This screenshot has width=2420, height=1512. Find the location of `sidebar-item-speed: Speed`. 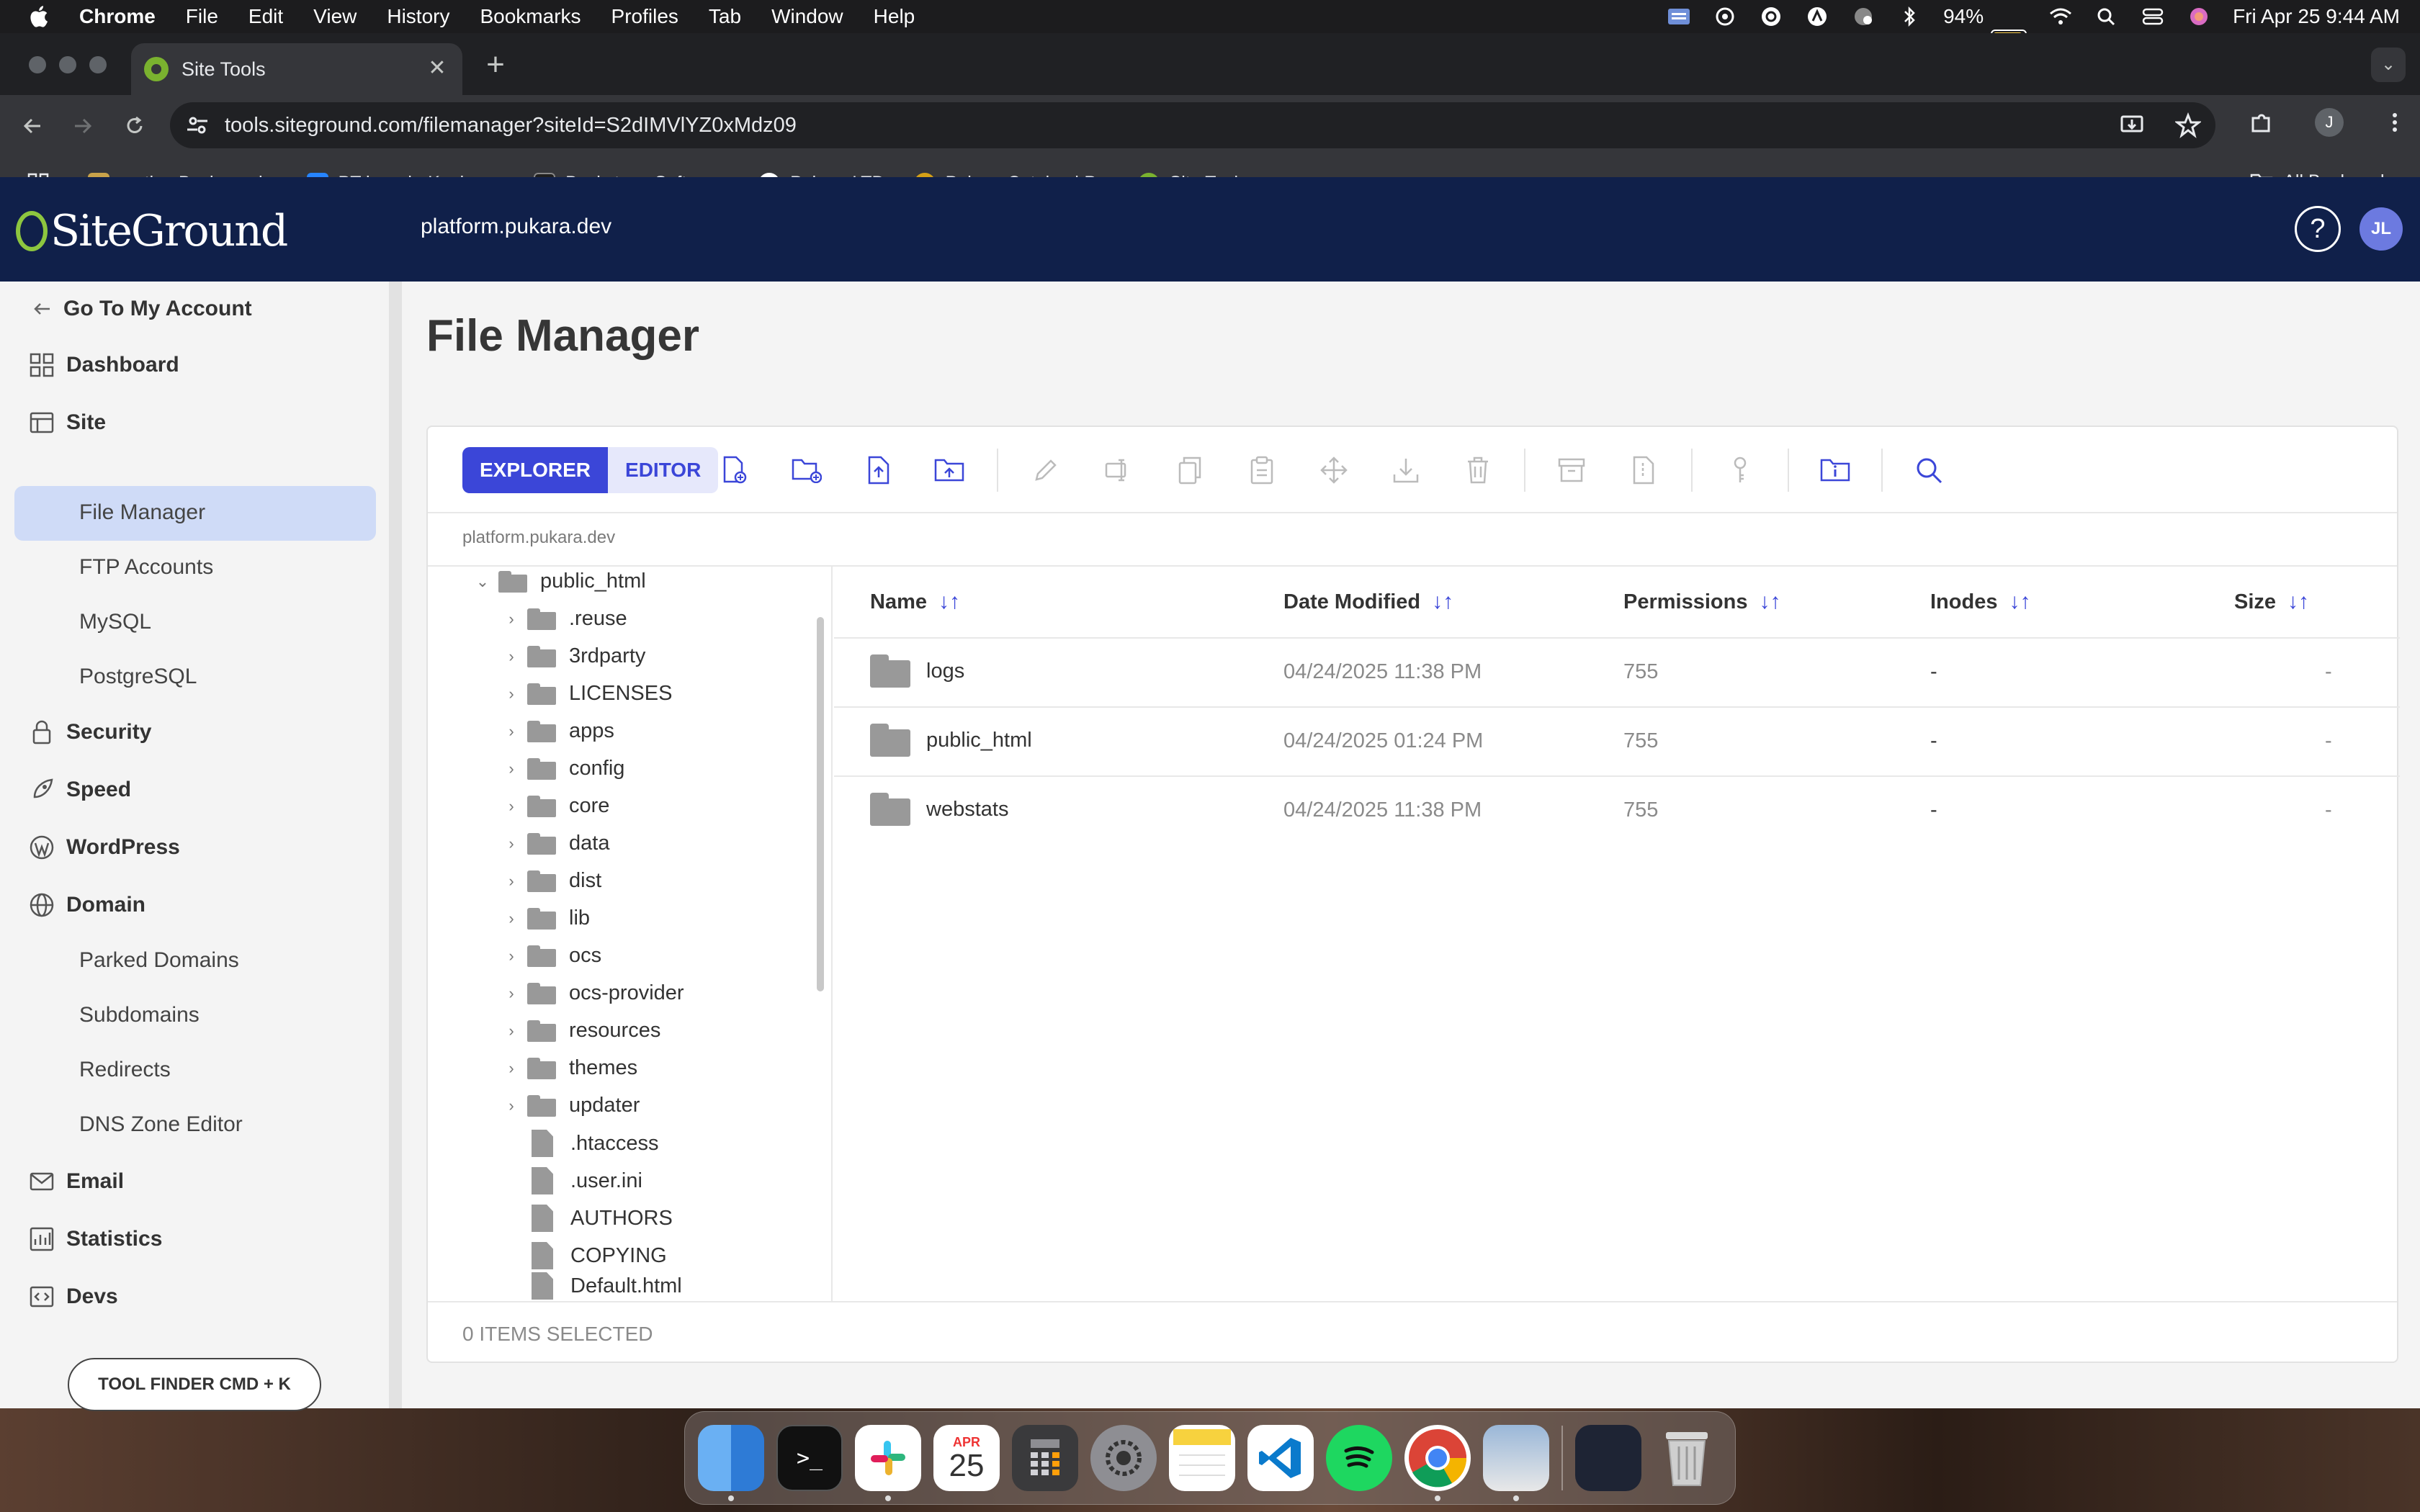

sidebar-item-speed: Speed is located at coordinates (65, 789).